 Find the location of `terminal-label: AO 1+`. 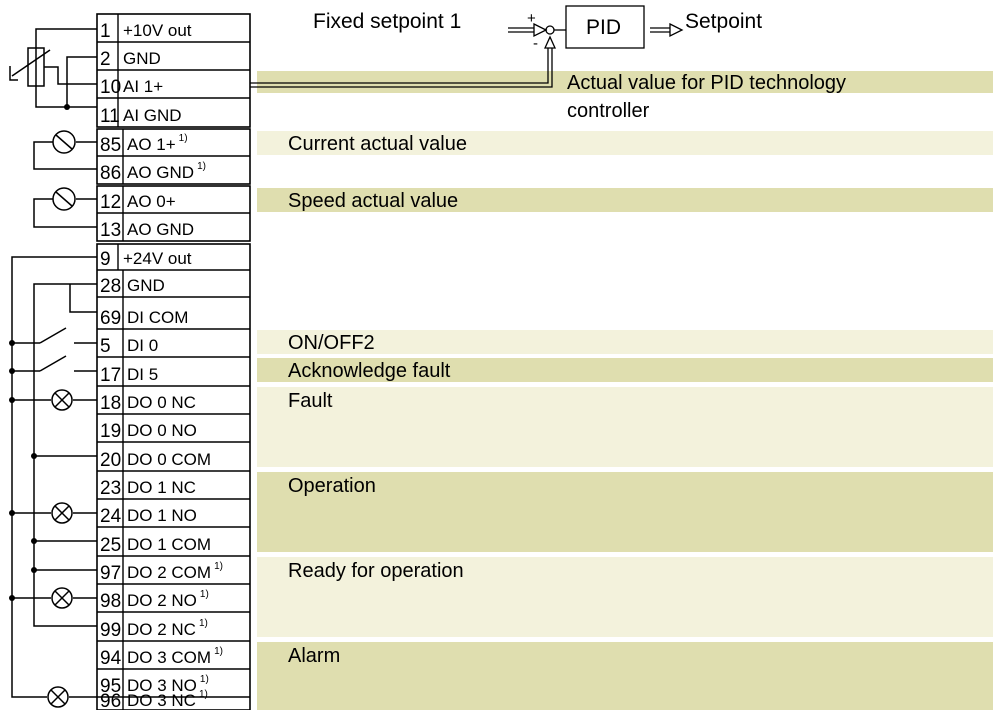

terminal-label: AO 1+ is located at coordinates (151, 144).